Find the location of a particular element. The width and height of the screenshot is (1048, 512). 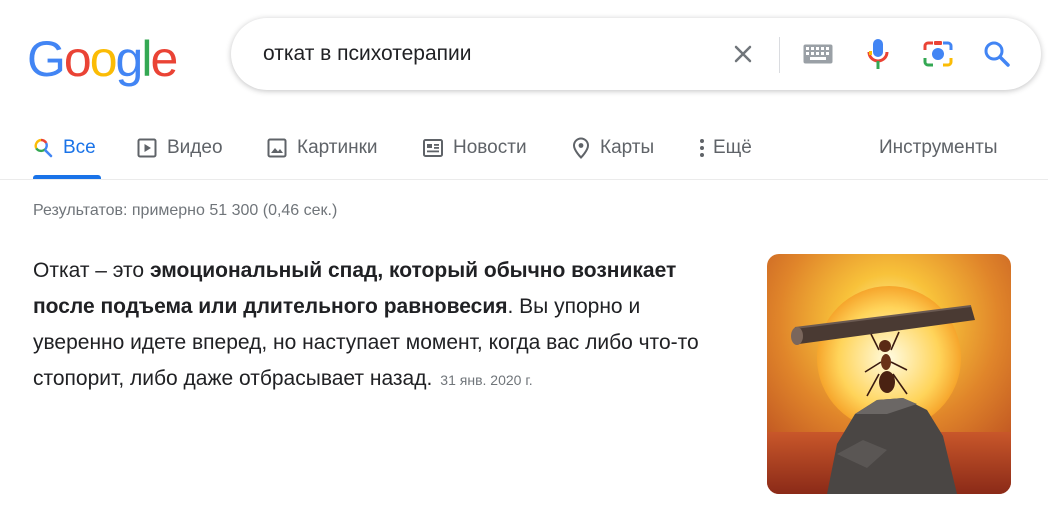

tab-news-label: Новости is located at coordinates (490, 147).